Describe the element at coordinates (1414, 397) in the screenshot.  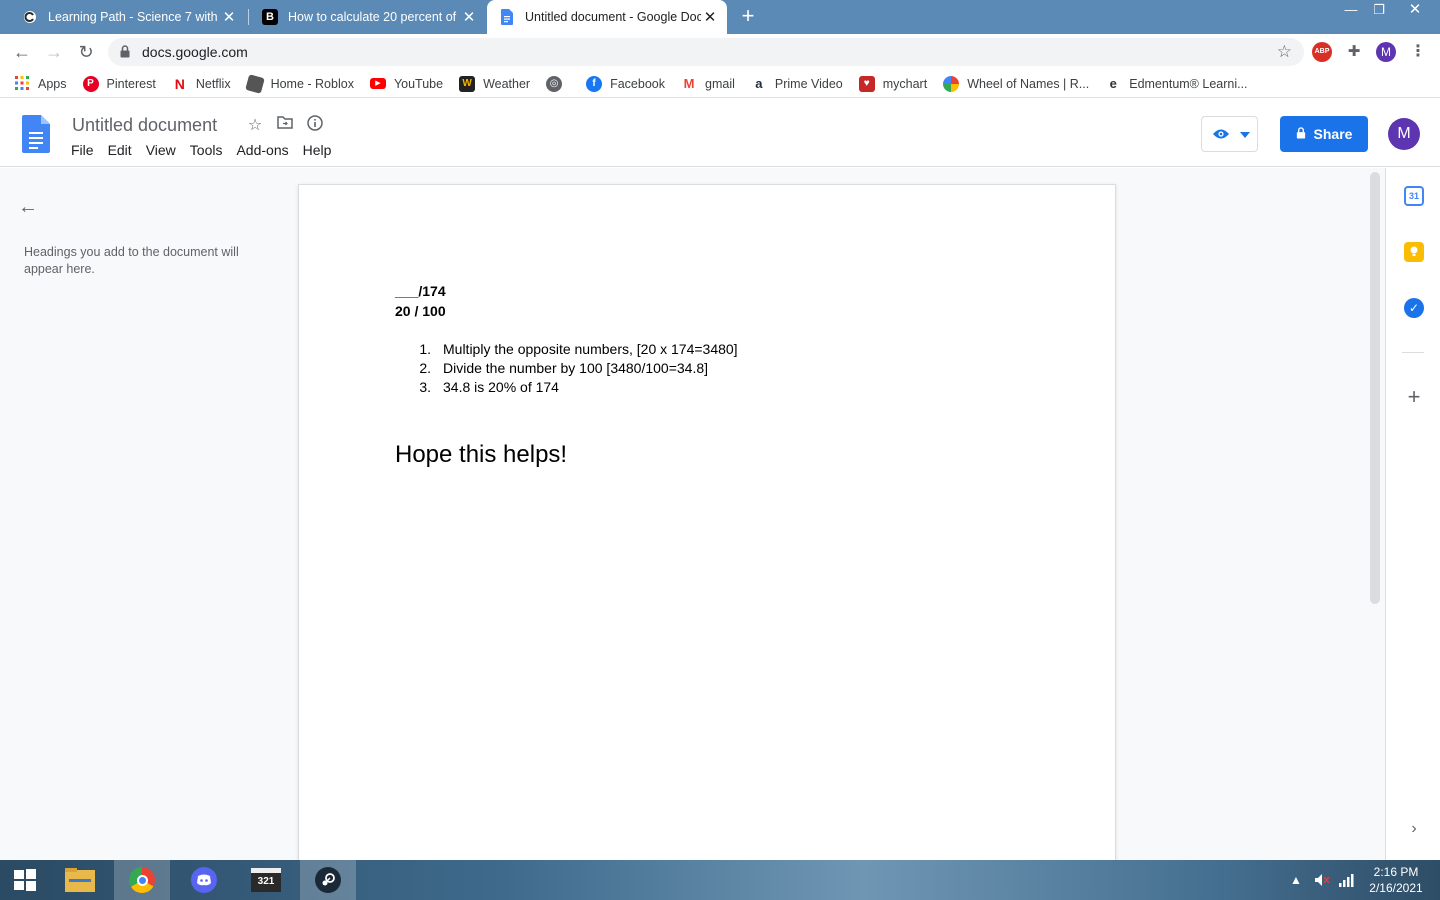
I see `add-addon-icon: +` at that location.